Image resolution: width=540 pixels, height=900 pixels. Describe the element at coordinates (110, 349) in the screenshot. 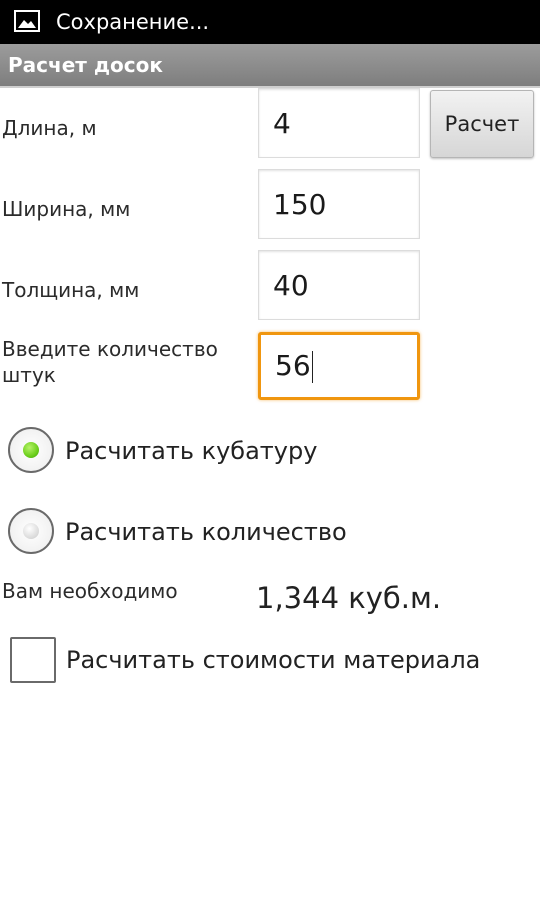

I see `quantity-label-line1: Введите количество` at that location.